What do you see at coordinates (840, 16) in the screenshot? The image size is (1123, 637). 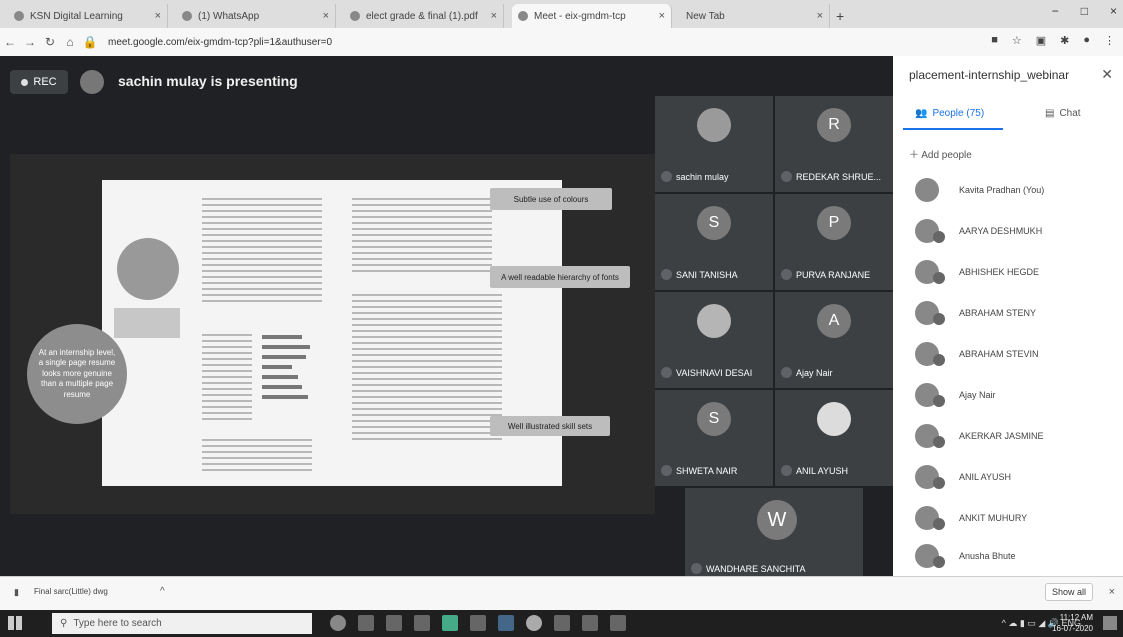 I see `new-tab-button: +` at bounding box center [840, 16].